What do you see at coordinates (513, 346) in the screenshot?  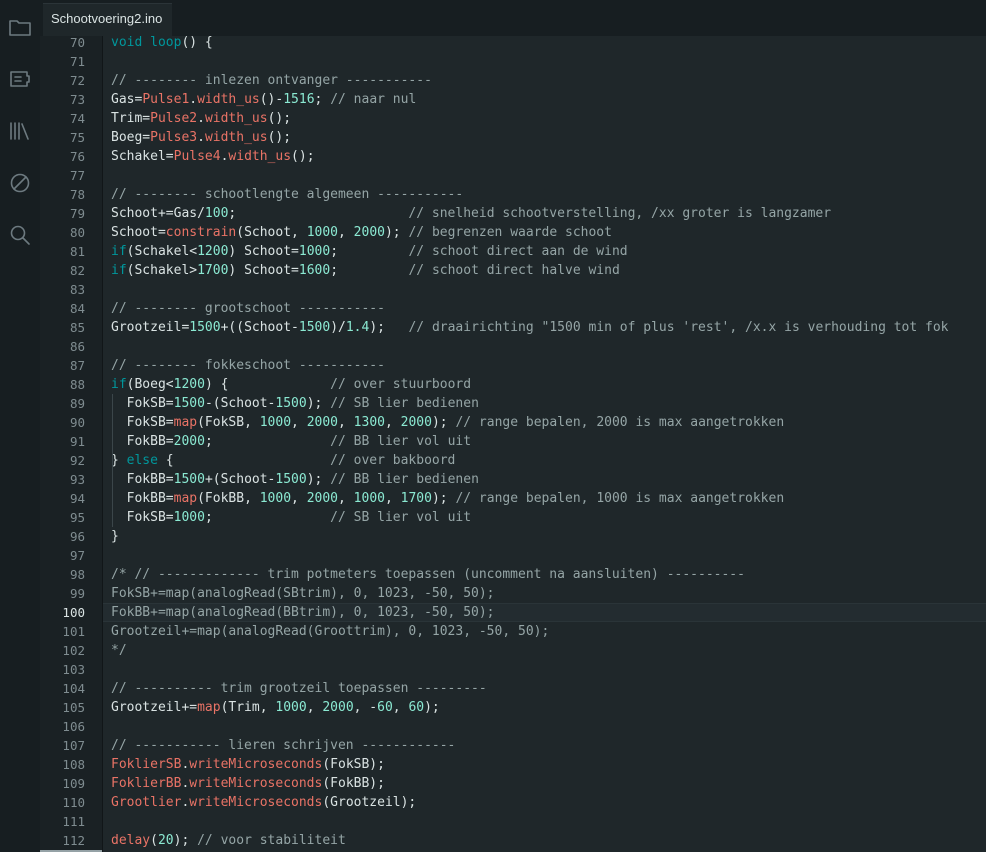 I see `code-line: 86` at bounding box center [513, 346].